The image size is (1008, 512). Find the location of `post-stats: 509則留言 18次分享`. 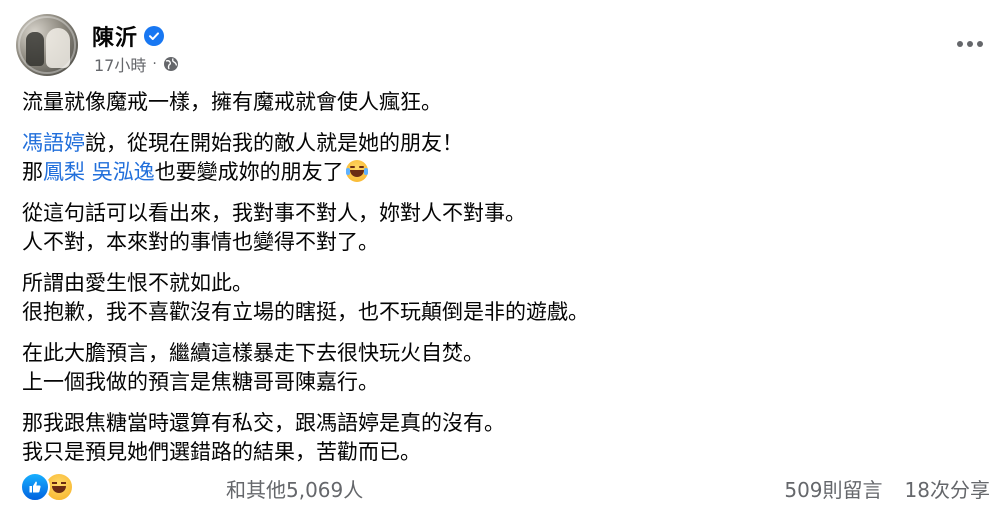

post-stats: 509則留言 18次分享 is located at coordinates (887, 488).